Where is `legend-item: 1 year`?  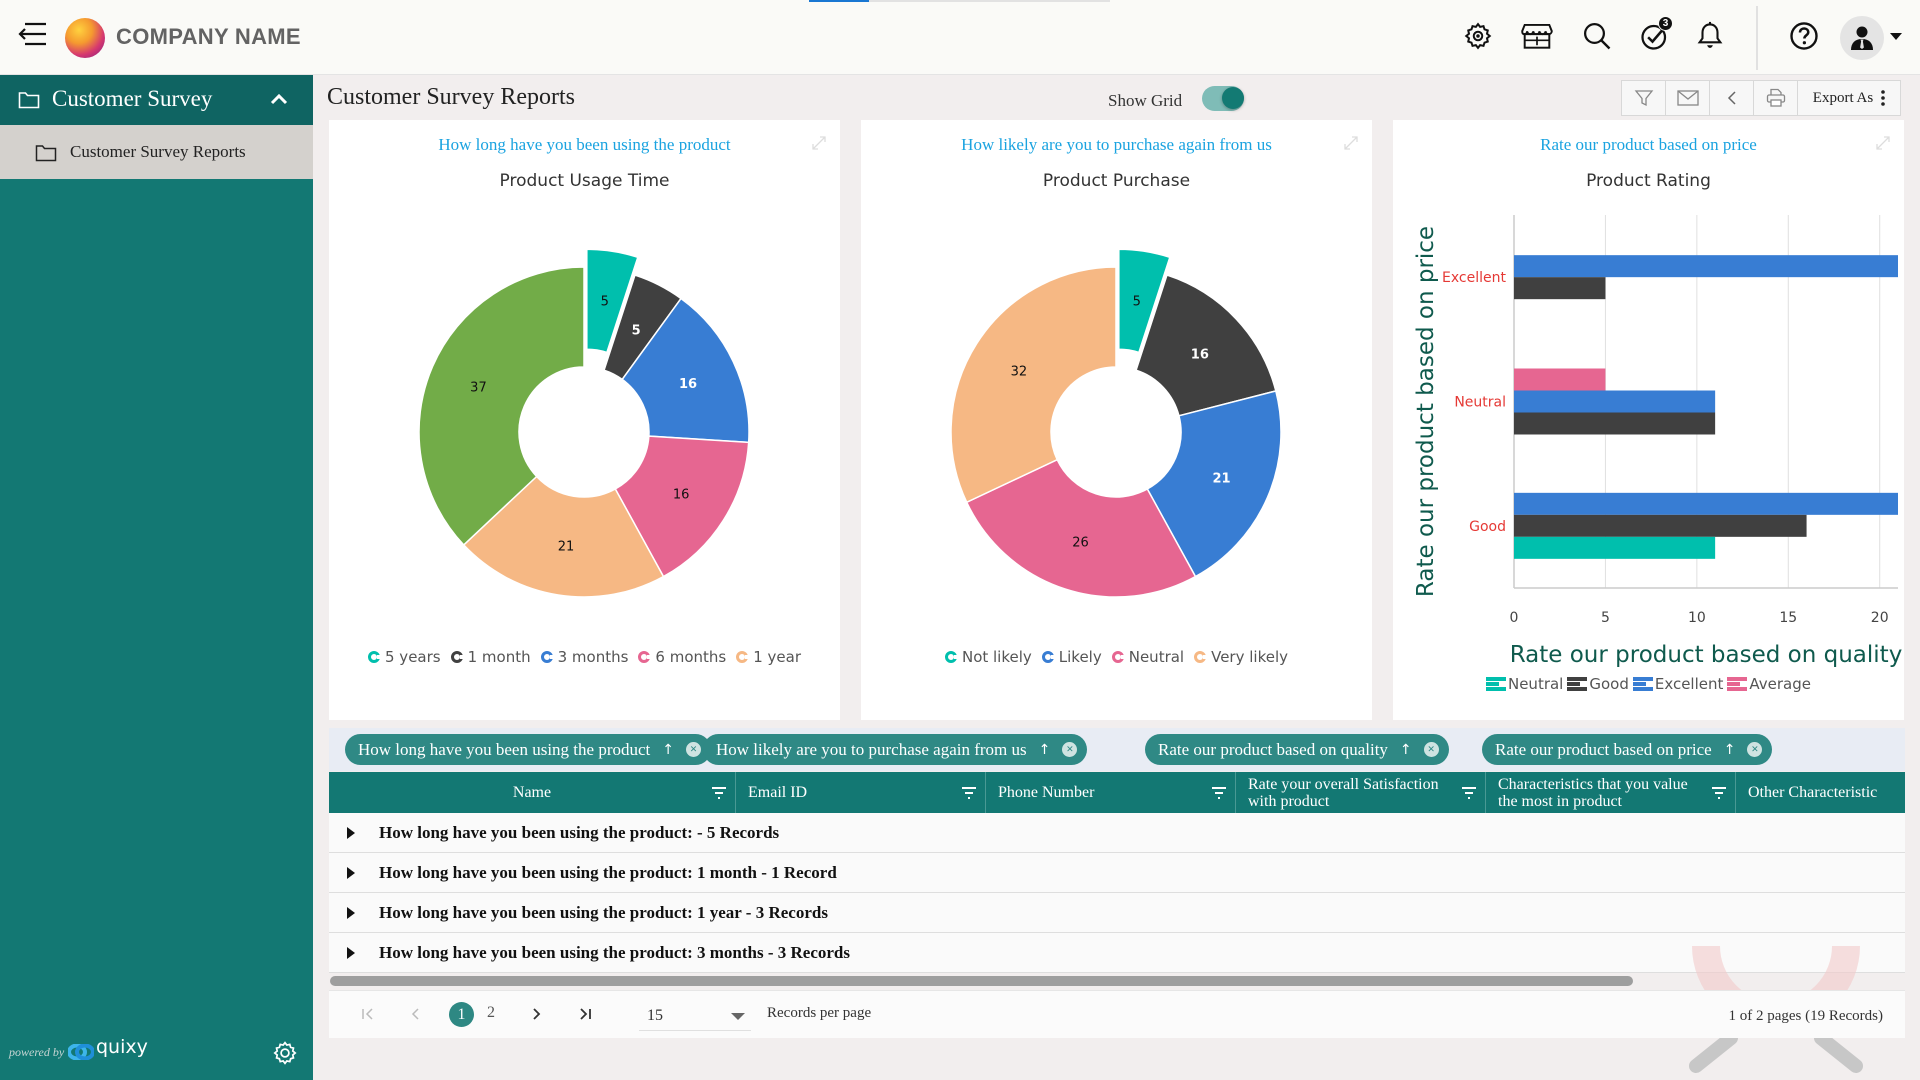
legend-item: 1 year is located at coordinates (768, 657).